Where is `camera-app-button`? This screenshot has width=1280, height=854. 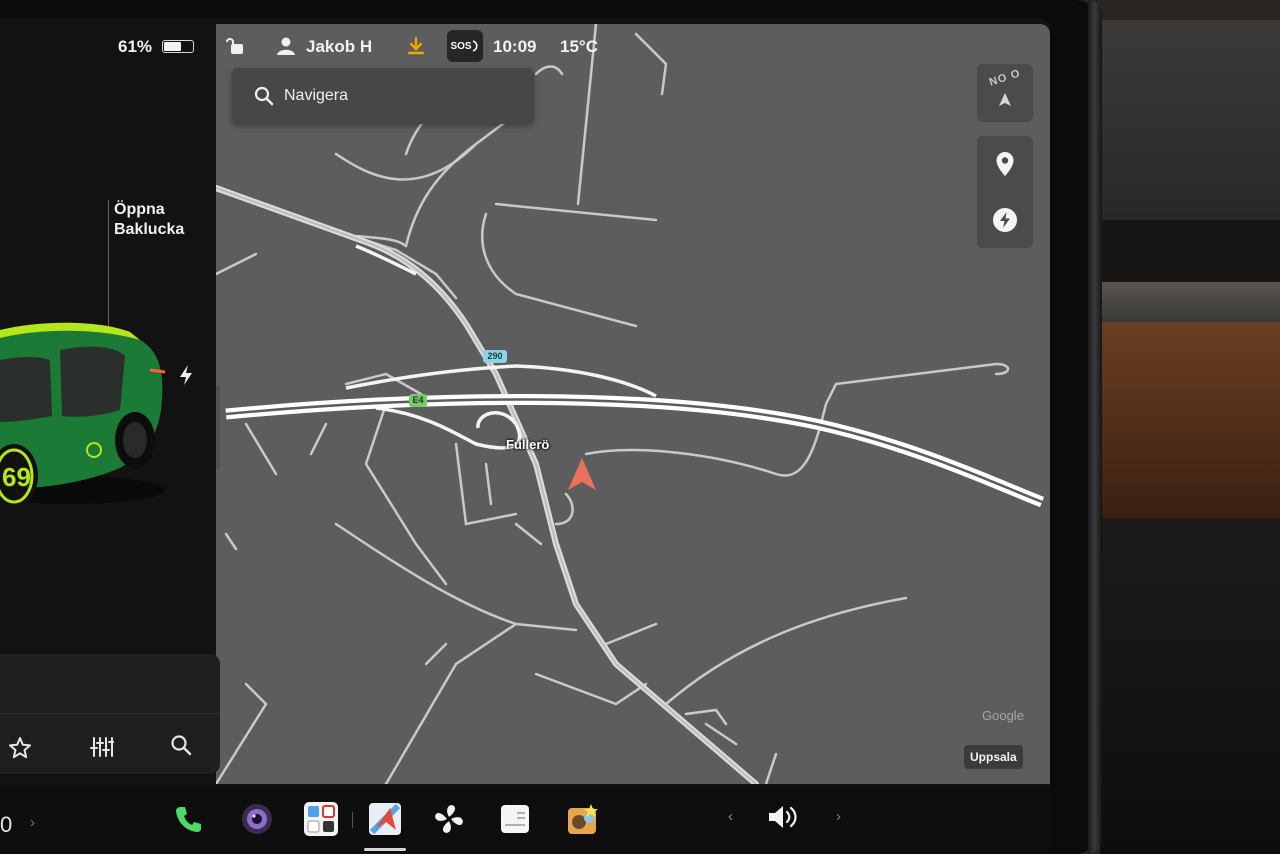 camera-app-button is located at coordinates (257, 819).